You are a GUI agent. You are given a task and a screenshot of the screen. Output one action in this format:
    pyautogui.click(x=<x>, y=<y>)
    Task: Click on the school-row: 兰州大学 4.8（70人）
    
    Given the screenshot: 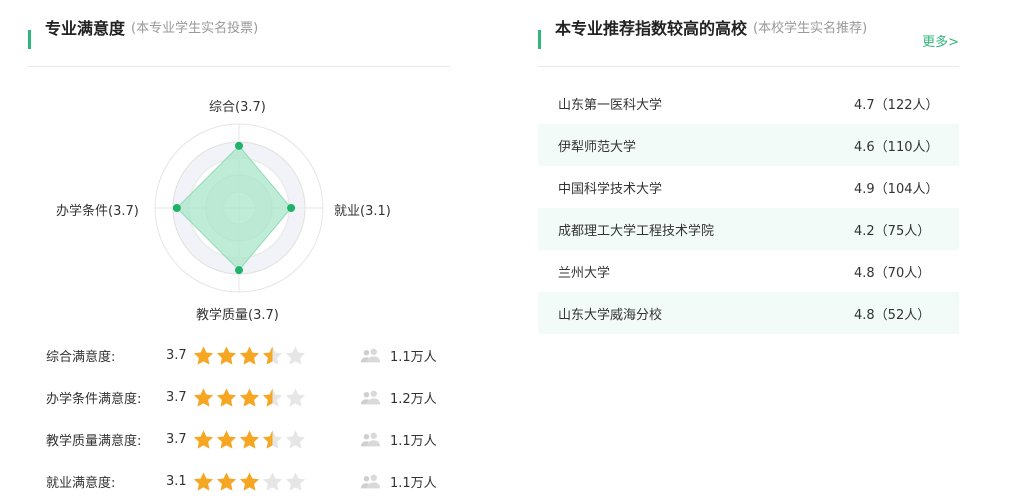 What is the action you would take?
    pyautogui.click(x=748, y=271)
    